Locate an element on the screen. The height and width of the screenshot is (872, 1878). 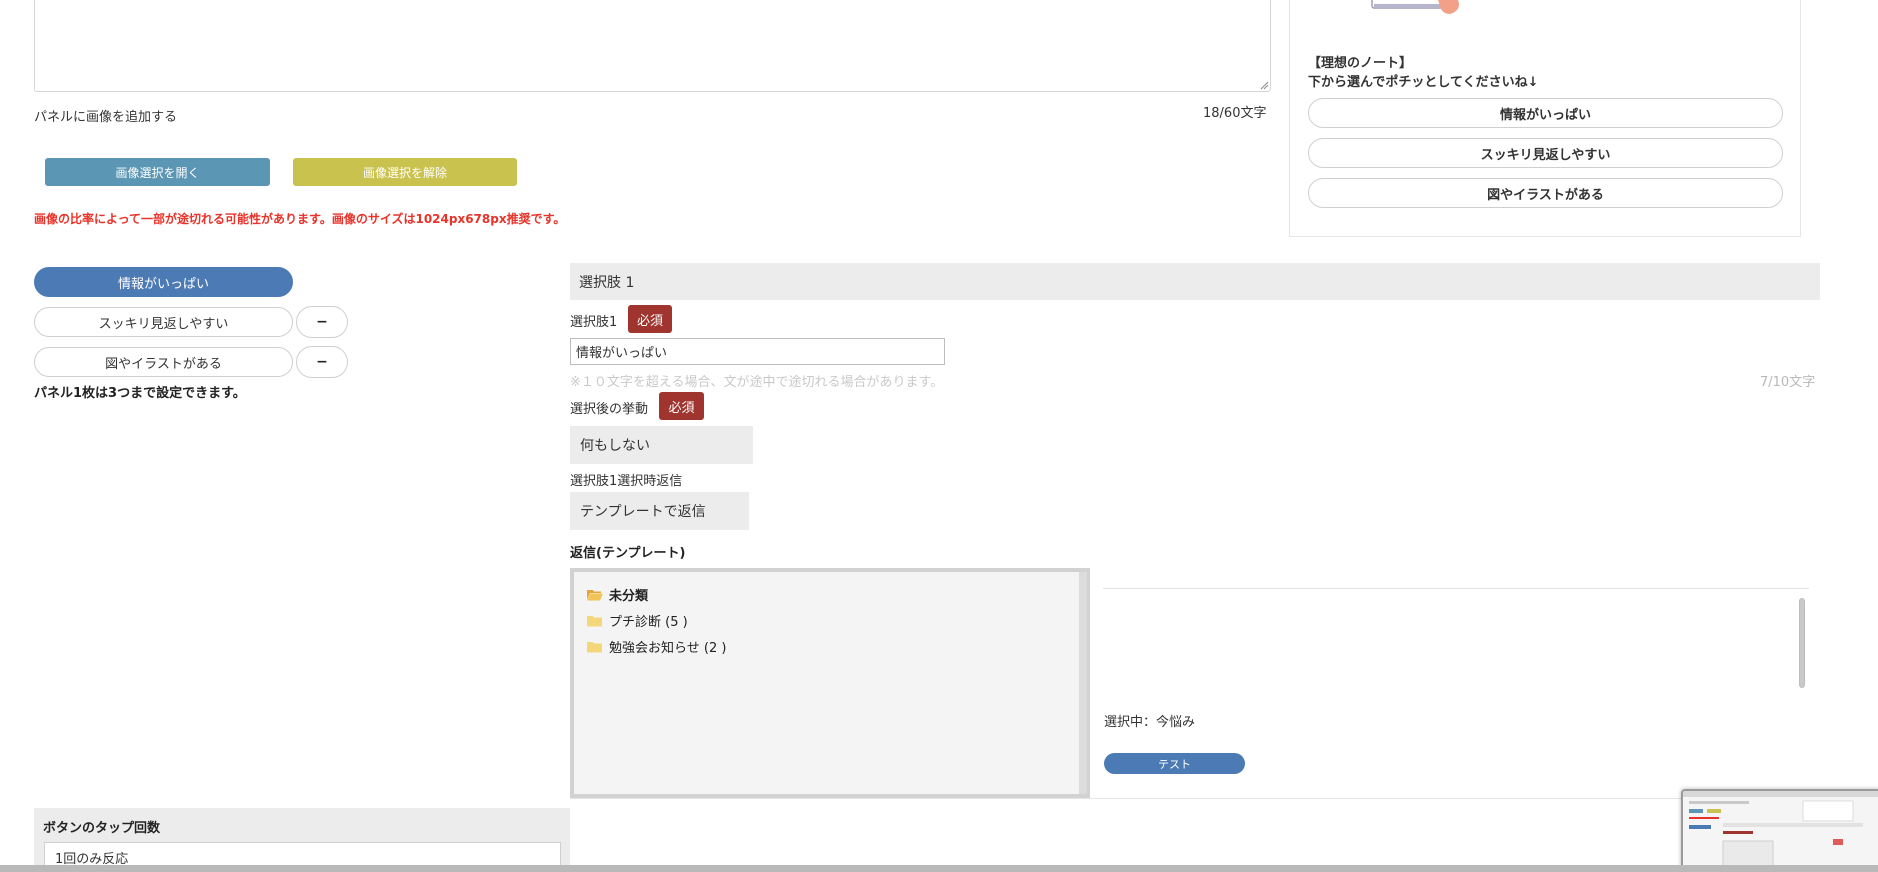
remove-choice-2-button: − is located at coordinates (322, 322).